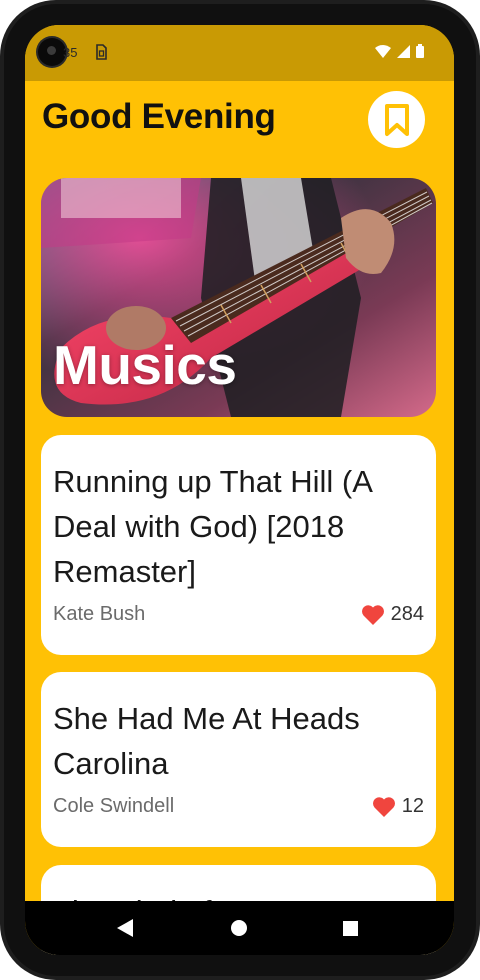 The height and width of the screenshot is (980, 480). What do you see at coordinates (159, 116) in the screenshot?
I see `page-title: Good Evening` at bounding box center [159, 116].